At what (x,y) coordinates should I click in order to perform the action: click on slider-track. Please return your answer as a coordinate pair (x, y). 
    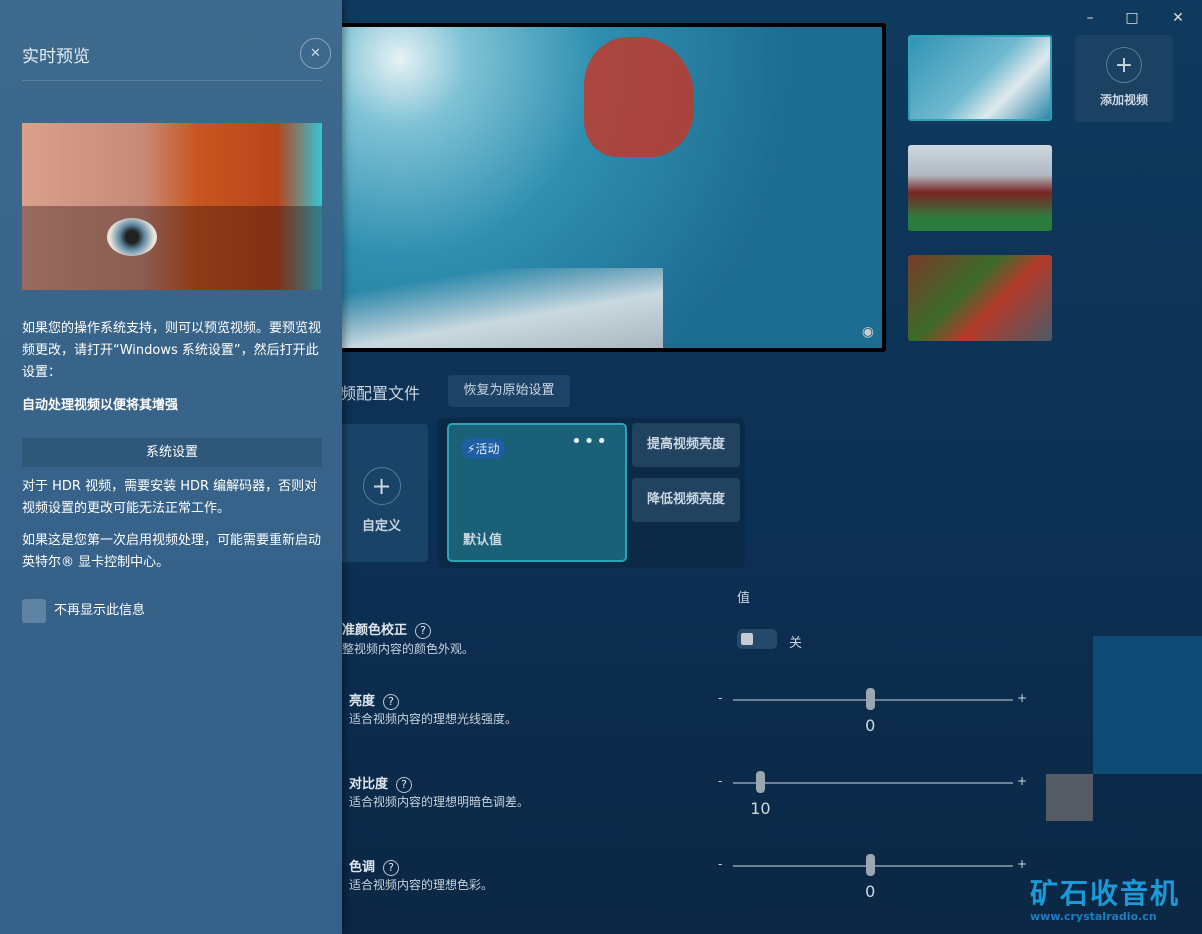
    Looking at the image, I should click on (873, 783).